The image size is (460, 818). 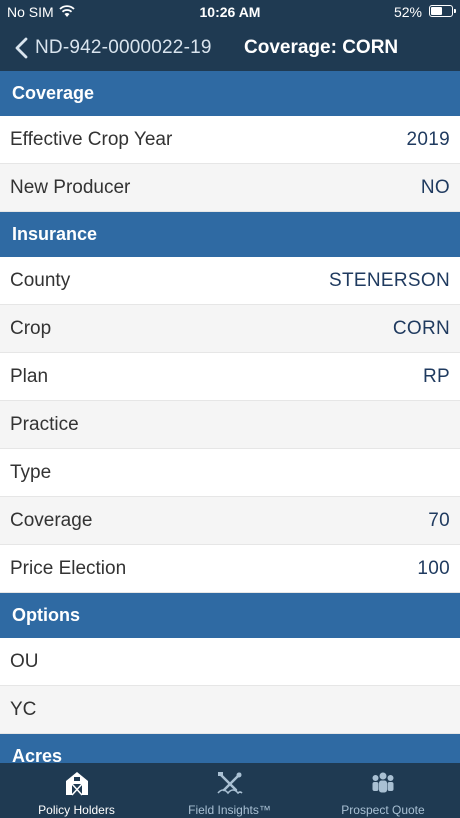 What do you see at coordinates (421, 328) in the screenshot?
I see `row-value: CORN` at bounding box center [421, 328].